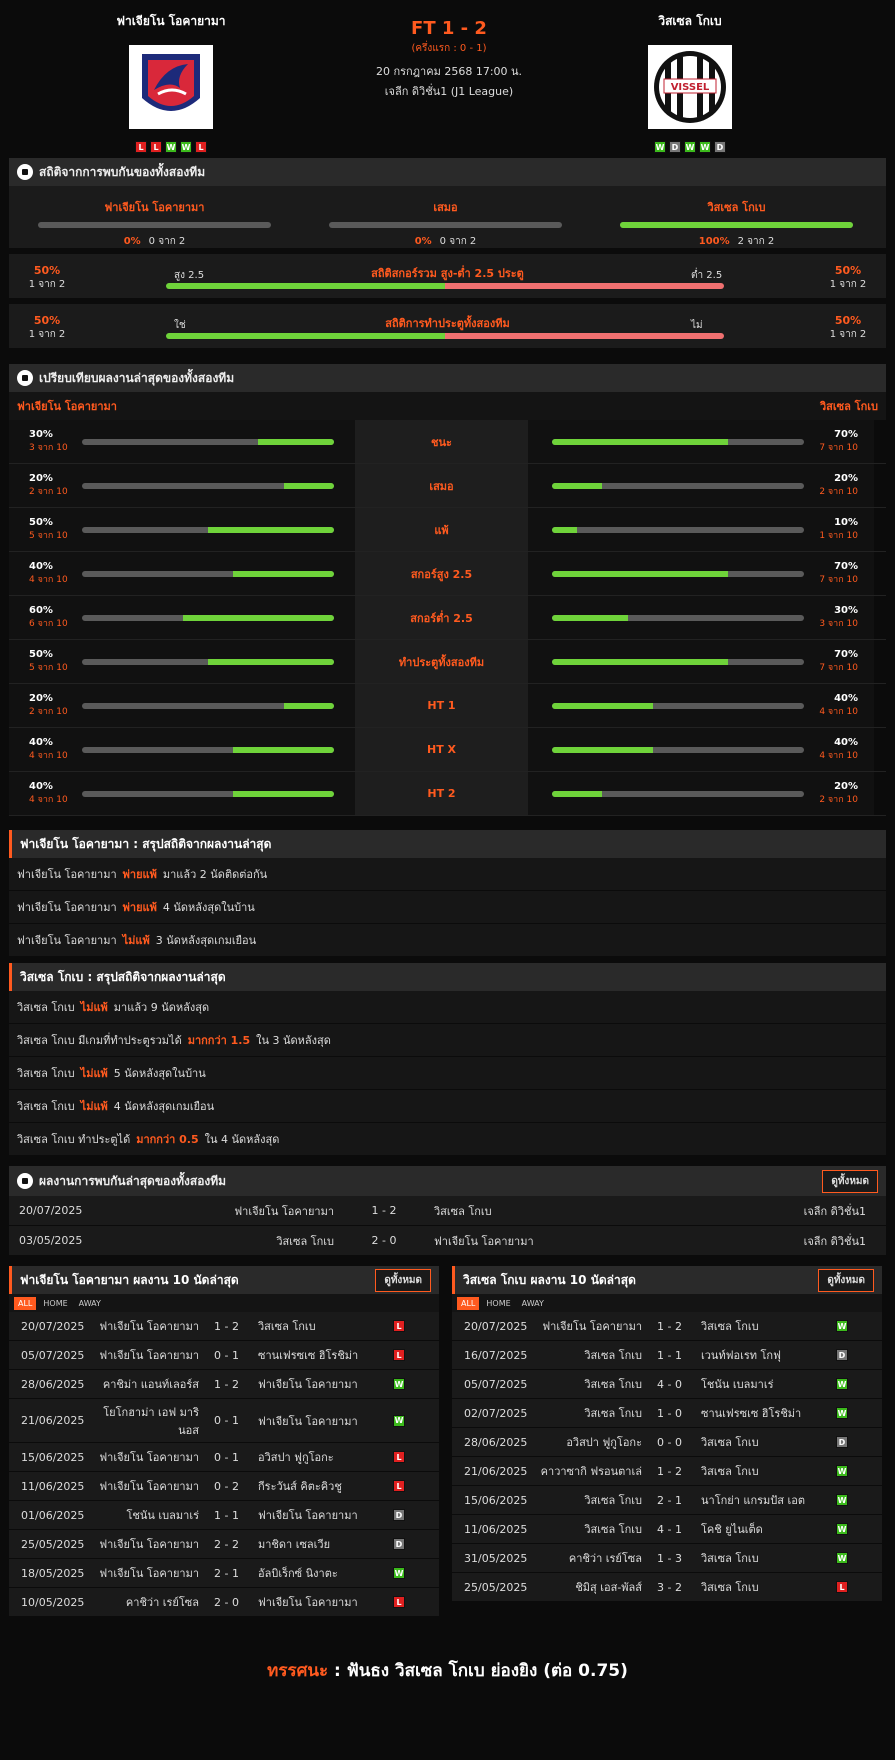 This screenshot has height=1760, width=895. What do you see at coordinates (730, 1326) in the screenshot?
I see `match-away: วิสเซล โกเบ` at bounding box center [730, 1326].